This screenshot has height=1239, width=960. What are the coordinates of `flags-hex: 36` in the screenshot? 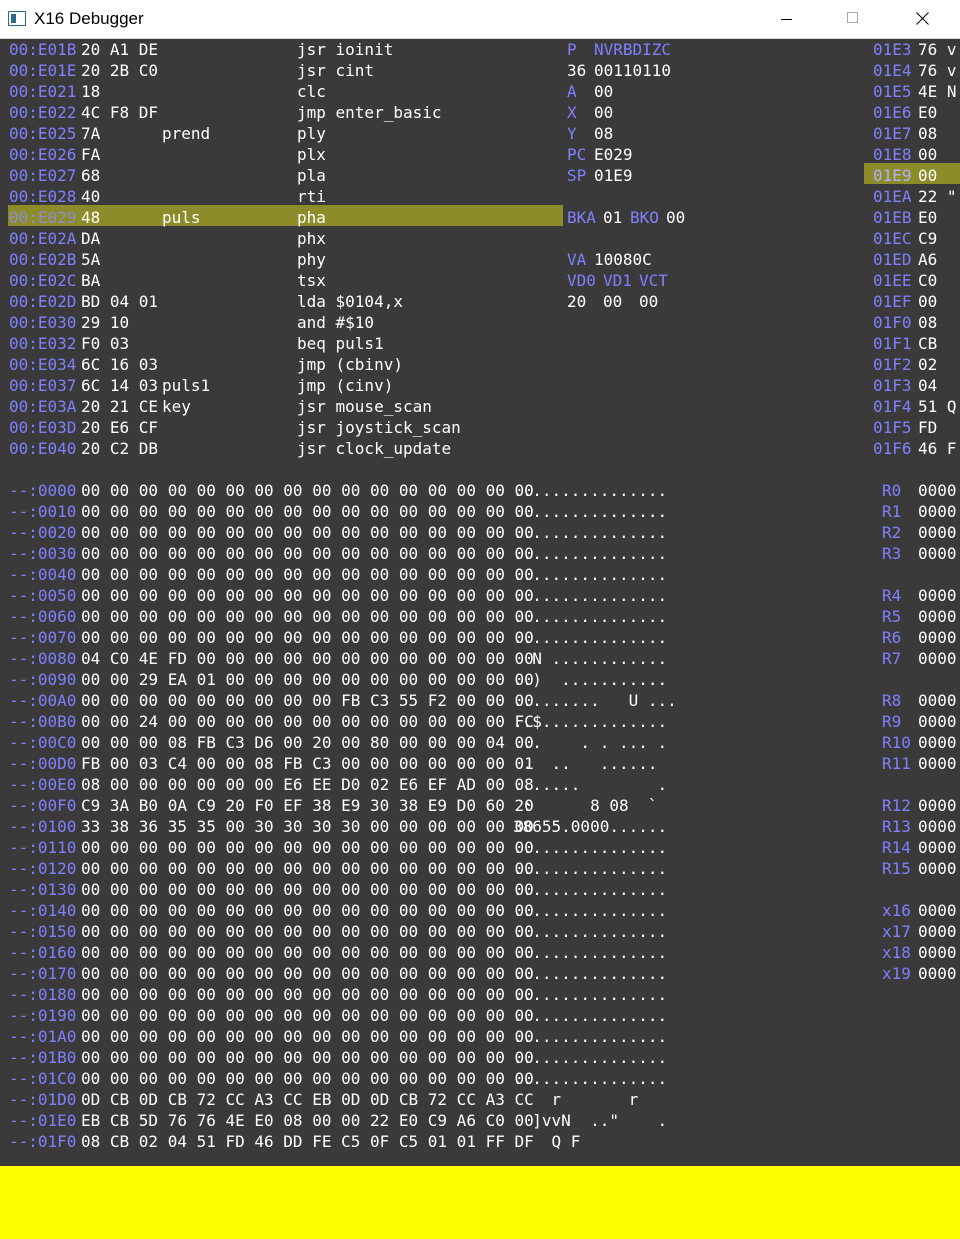 It's located at (577, 70).